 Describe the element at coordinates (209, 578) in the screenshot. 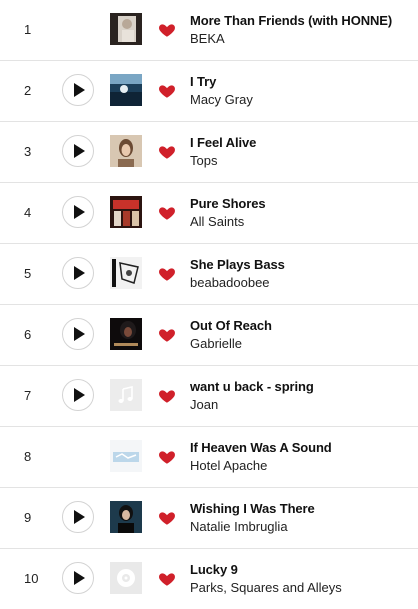

I see `track-row: 10 Lucky 9 Parks, Squares and Alleys` at that location.